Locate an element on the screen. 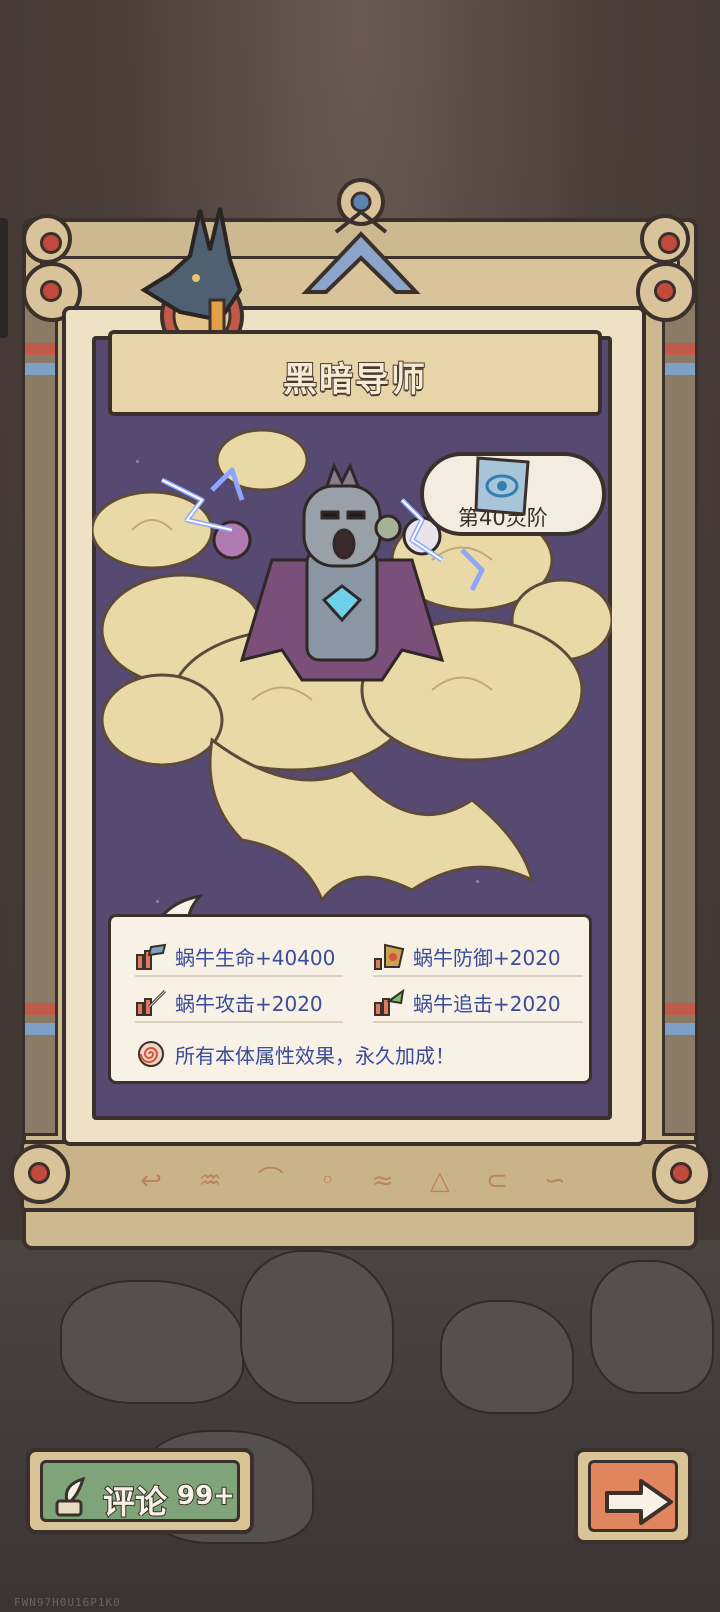  stat-attack-label: 蜗牛攻击+2020 is located at coordinates (249, 1003).